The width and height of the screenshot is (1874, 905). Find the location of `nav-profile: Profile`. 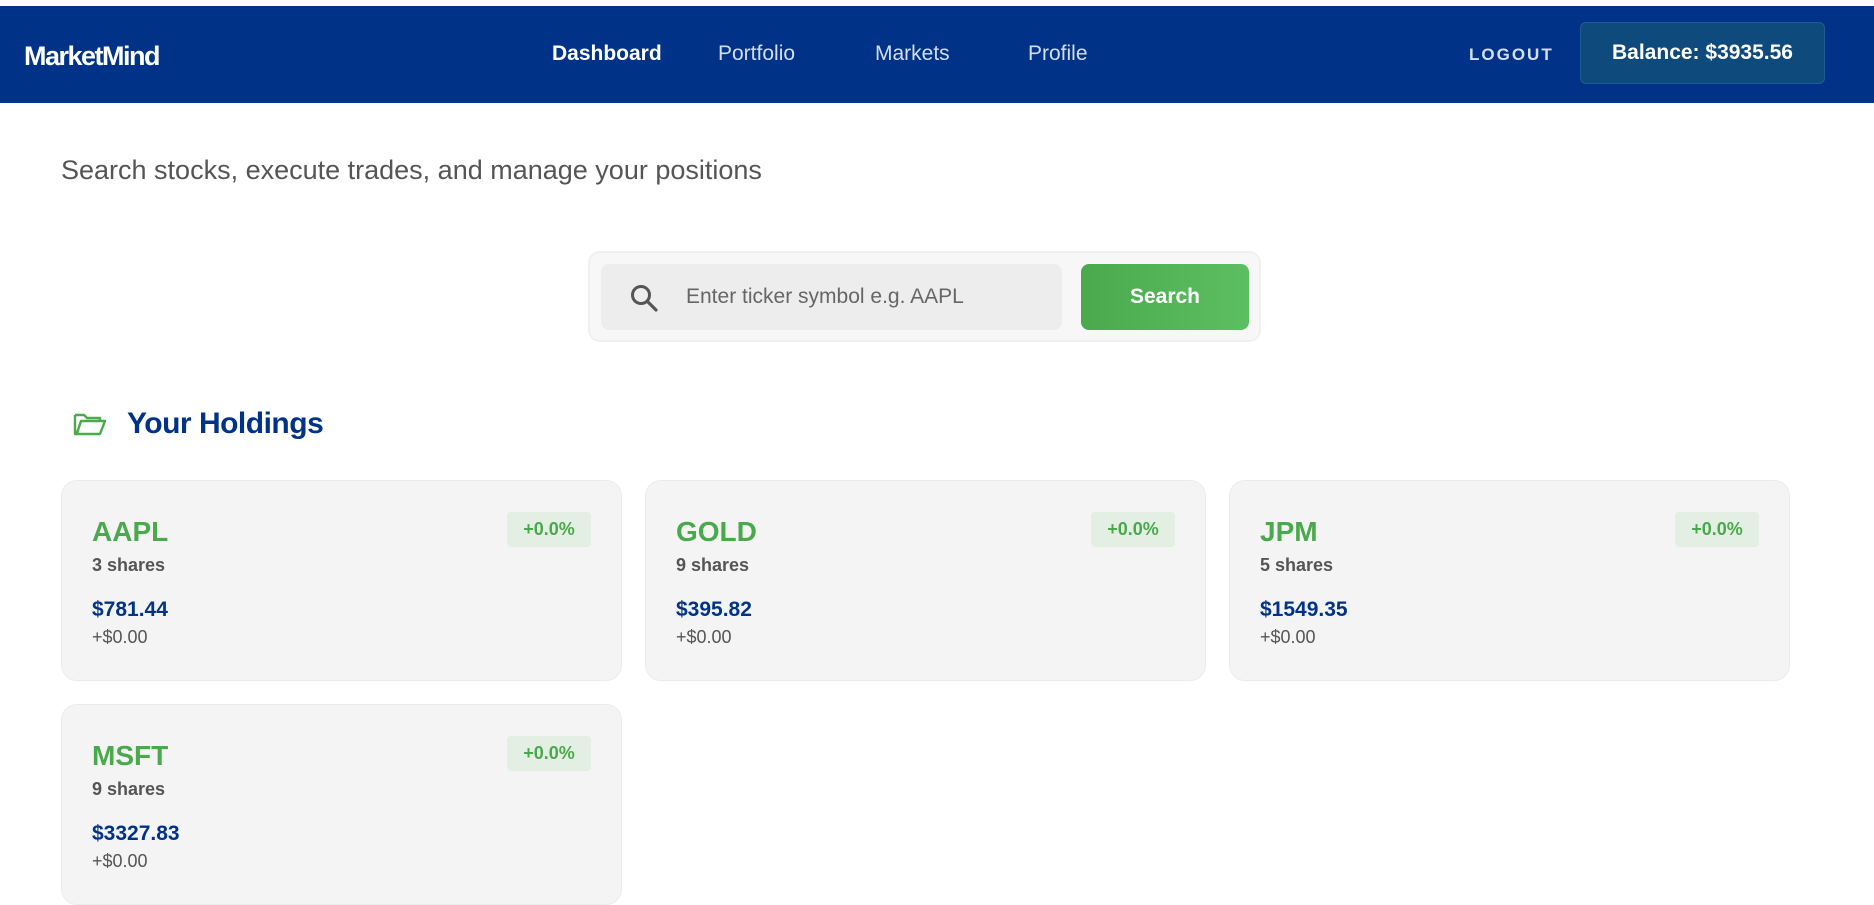

nav-profile: Profile is located at coordinates (1058, 54).